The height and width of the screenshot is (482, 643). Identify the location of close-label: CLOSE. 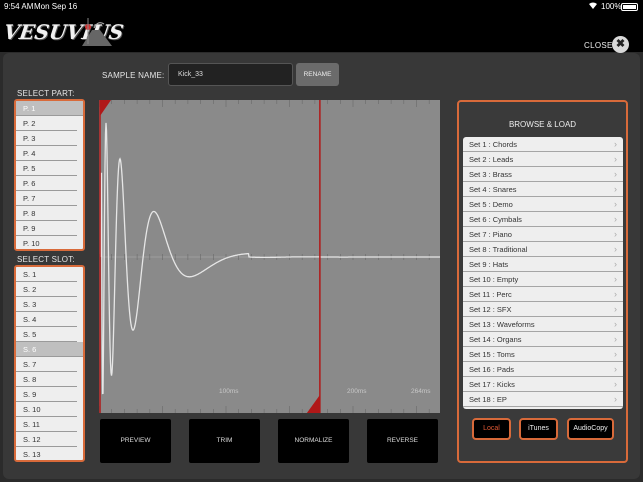
(598, 45).